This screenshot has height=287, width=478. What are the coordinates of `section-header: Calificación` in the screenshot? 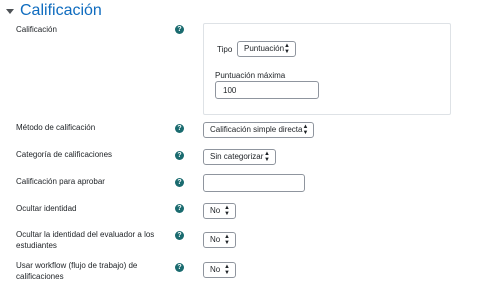 It's located at (52, 11).